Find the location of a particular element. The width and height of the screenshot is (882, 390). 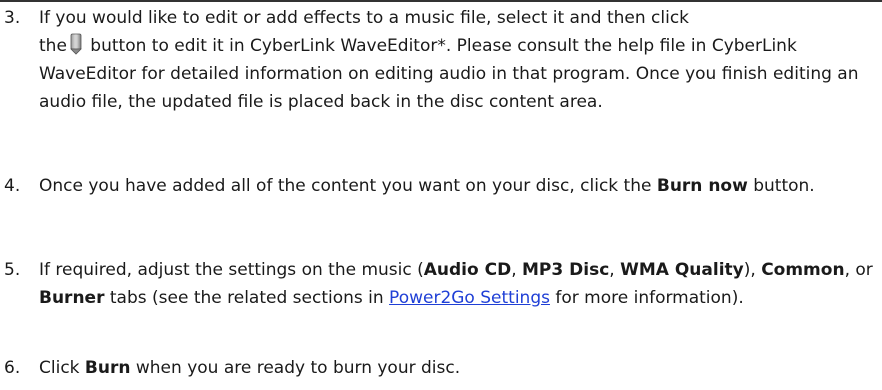

text-segment: , or is located at coordinates (858, 270).